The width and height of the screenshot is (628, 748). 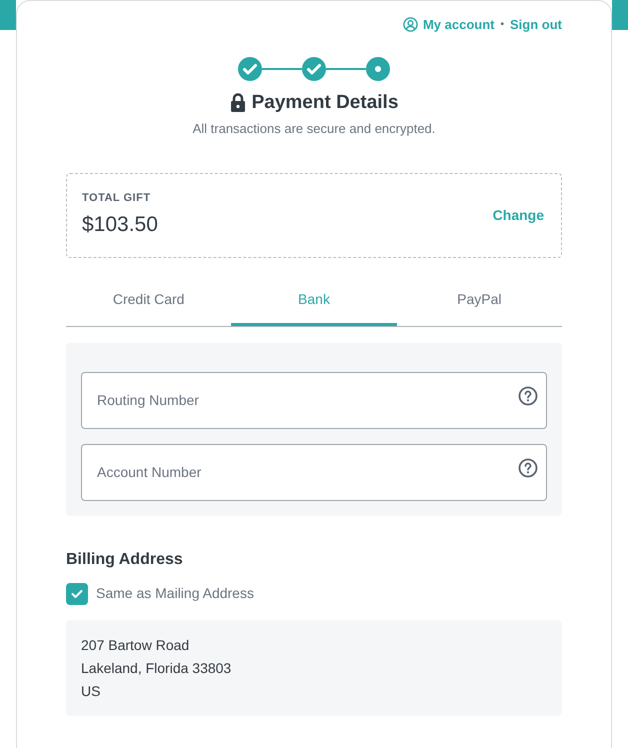 I want to click on checkbox, so click(x=77, y=593).